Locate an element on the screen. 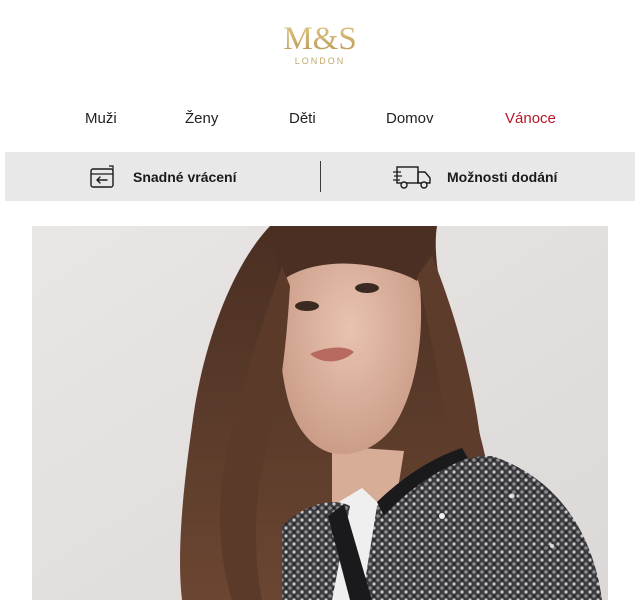 The image size is (640, 600). nav-item-domov: Domov is located at coordinates (410, 119).